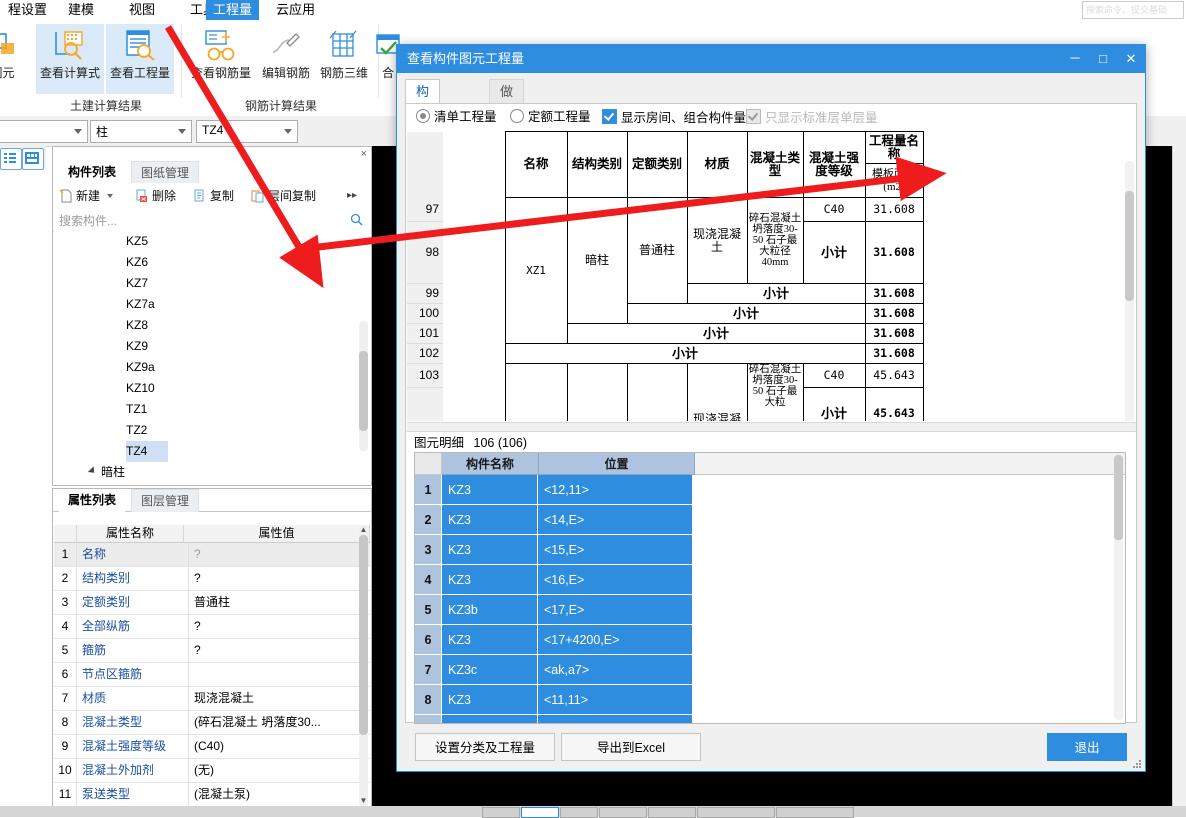 The image size is (1186, 818). I want to click on option-norm-quantity: 定额工程量, so click(550, 117).